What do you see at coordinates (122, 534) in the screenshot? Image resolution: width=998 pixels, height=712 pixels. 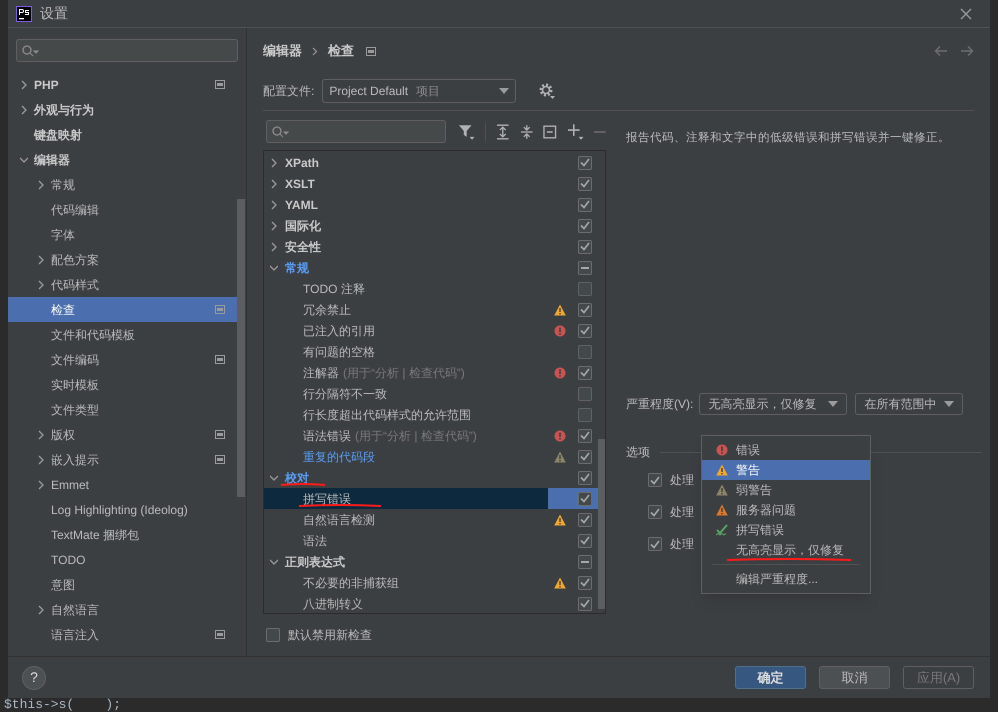 I see `sidebar-item: TextMate 捆绑包` at bounding box center [122, 534].